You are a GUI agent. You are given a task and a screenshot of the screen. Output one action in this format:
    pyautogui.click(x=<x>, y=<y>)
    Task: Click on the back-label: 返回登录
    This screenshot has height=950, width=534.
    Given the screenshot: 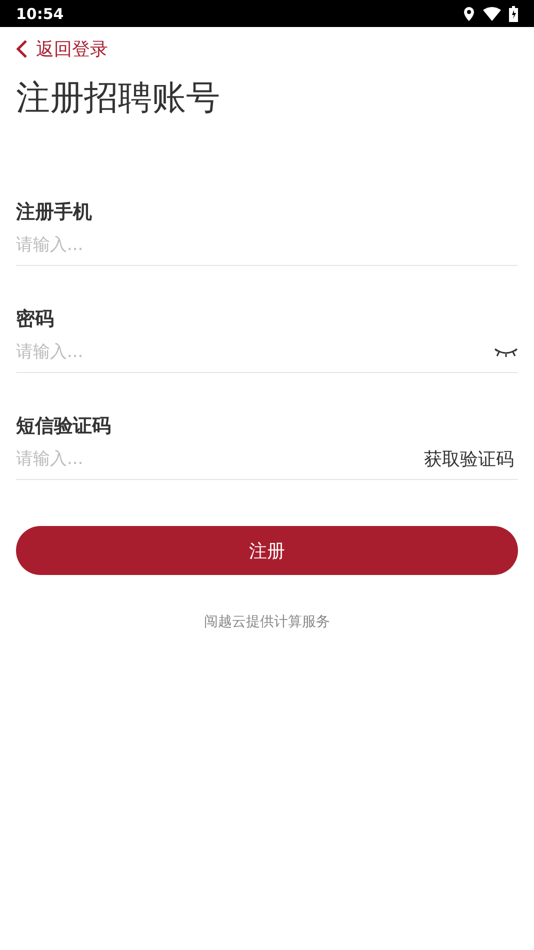 What is the action you would take?
    pyautogui.click(x=72, y=49)
    